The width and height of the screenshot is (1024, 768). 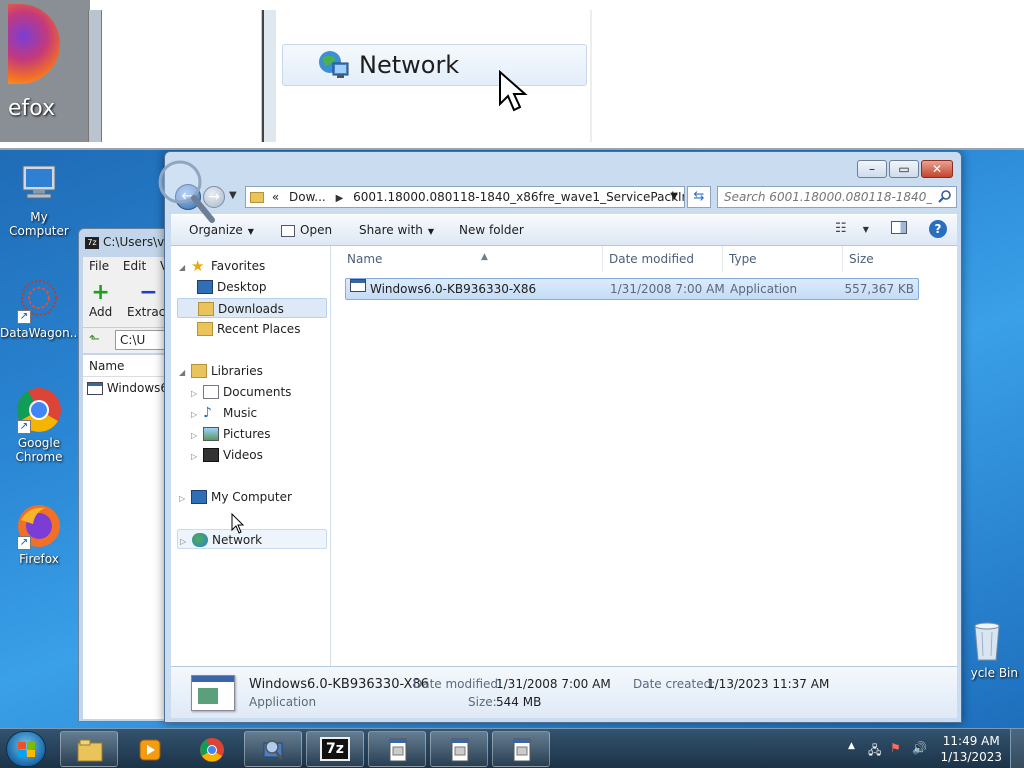 I want to click on change-view-button: ☷ ▼, so click(x=852, y=228).